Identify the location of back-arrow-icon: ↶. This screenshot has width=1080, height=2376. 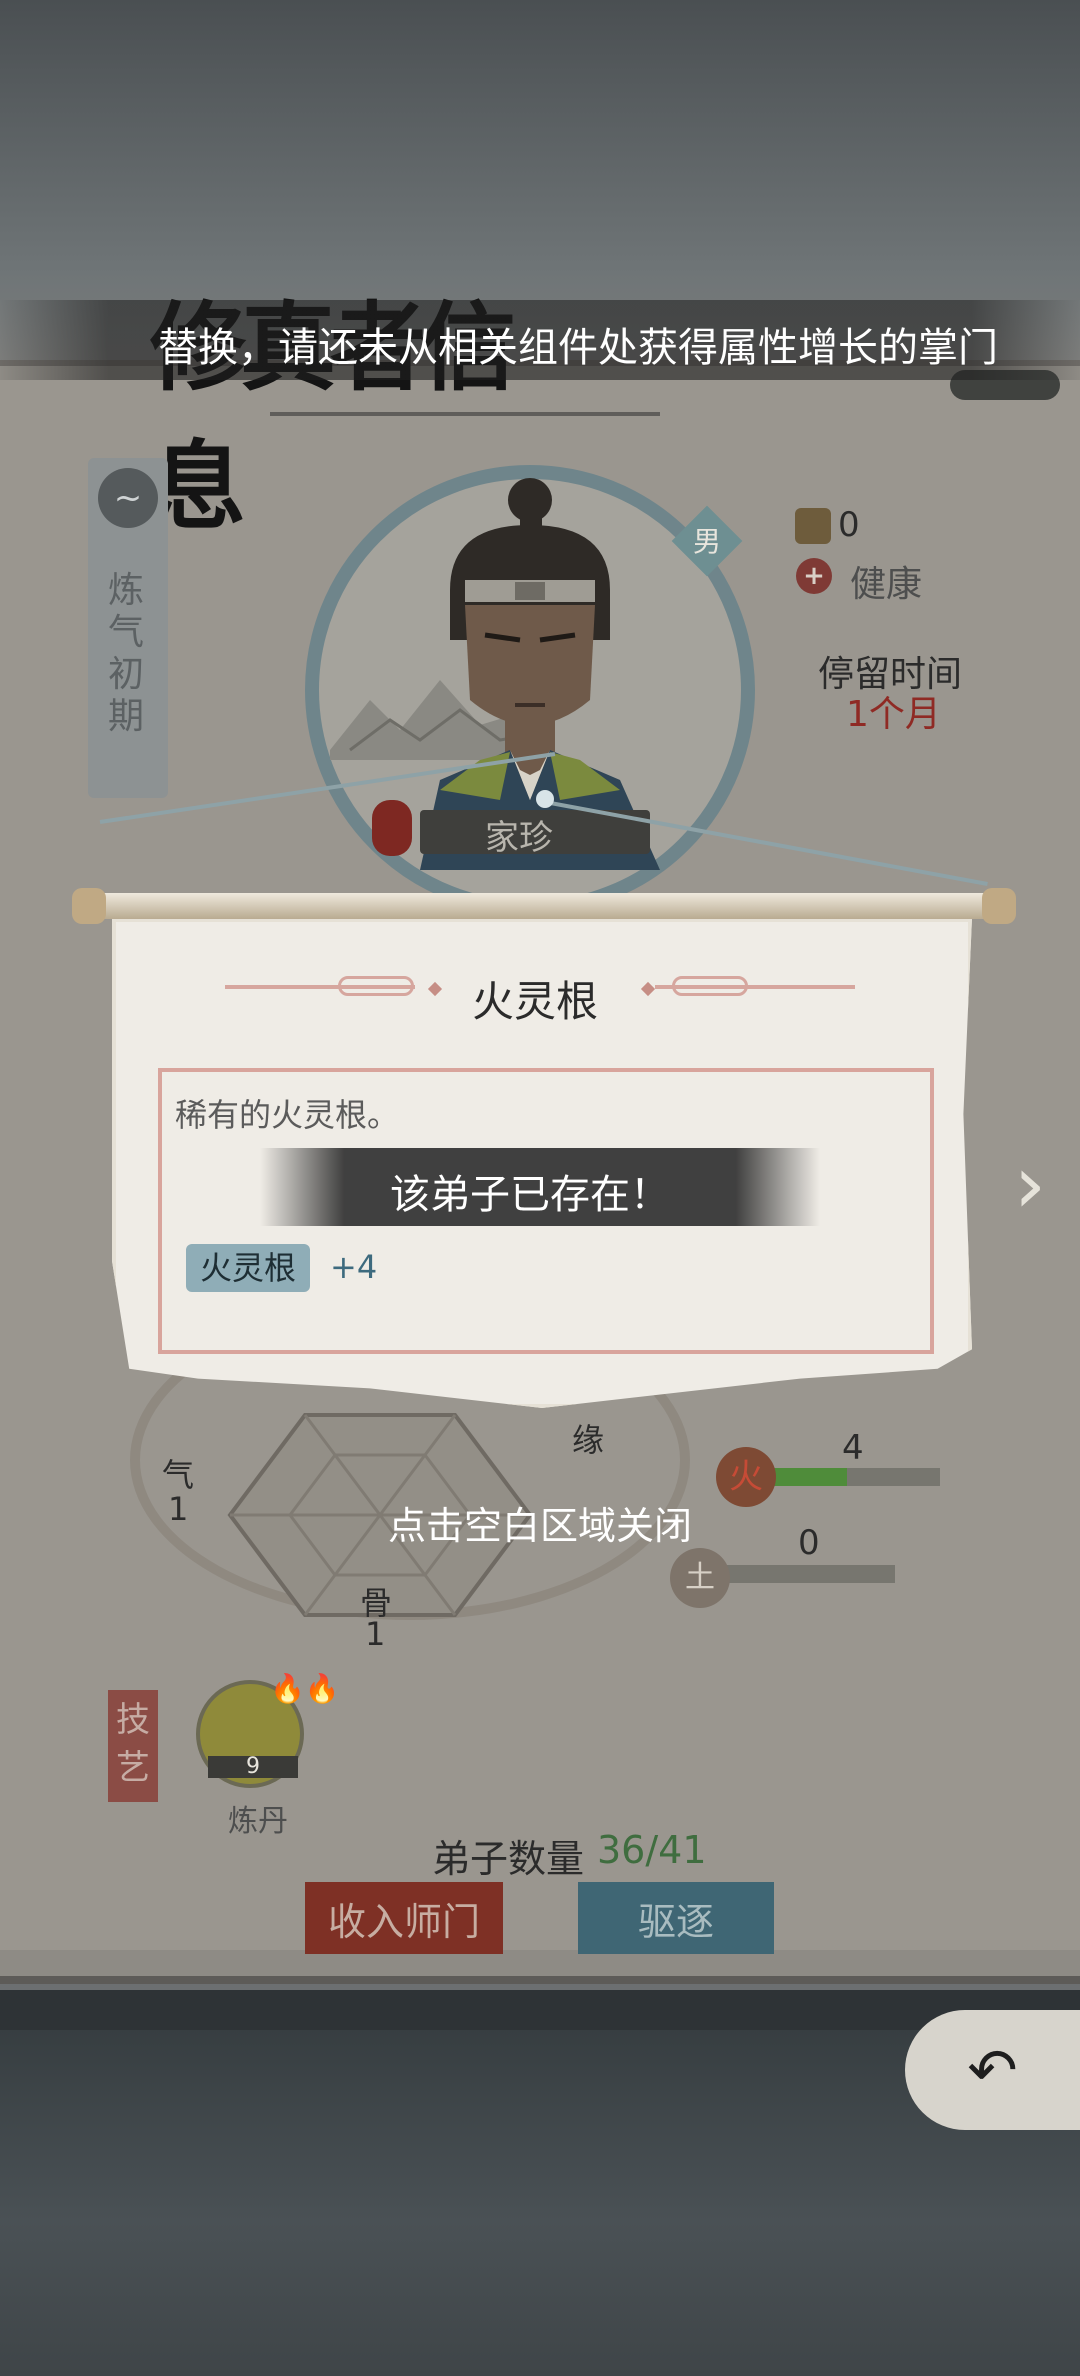
(992, 2070).